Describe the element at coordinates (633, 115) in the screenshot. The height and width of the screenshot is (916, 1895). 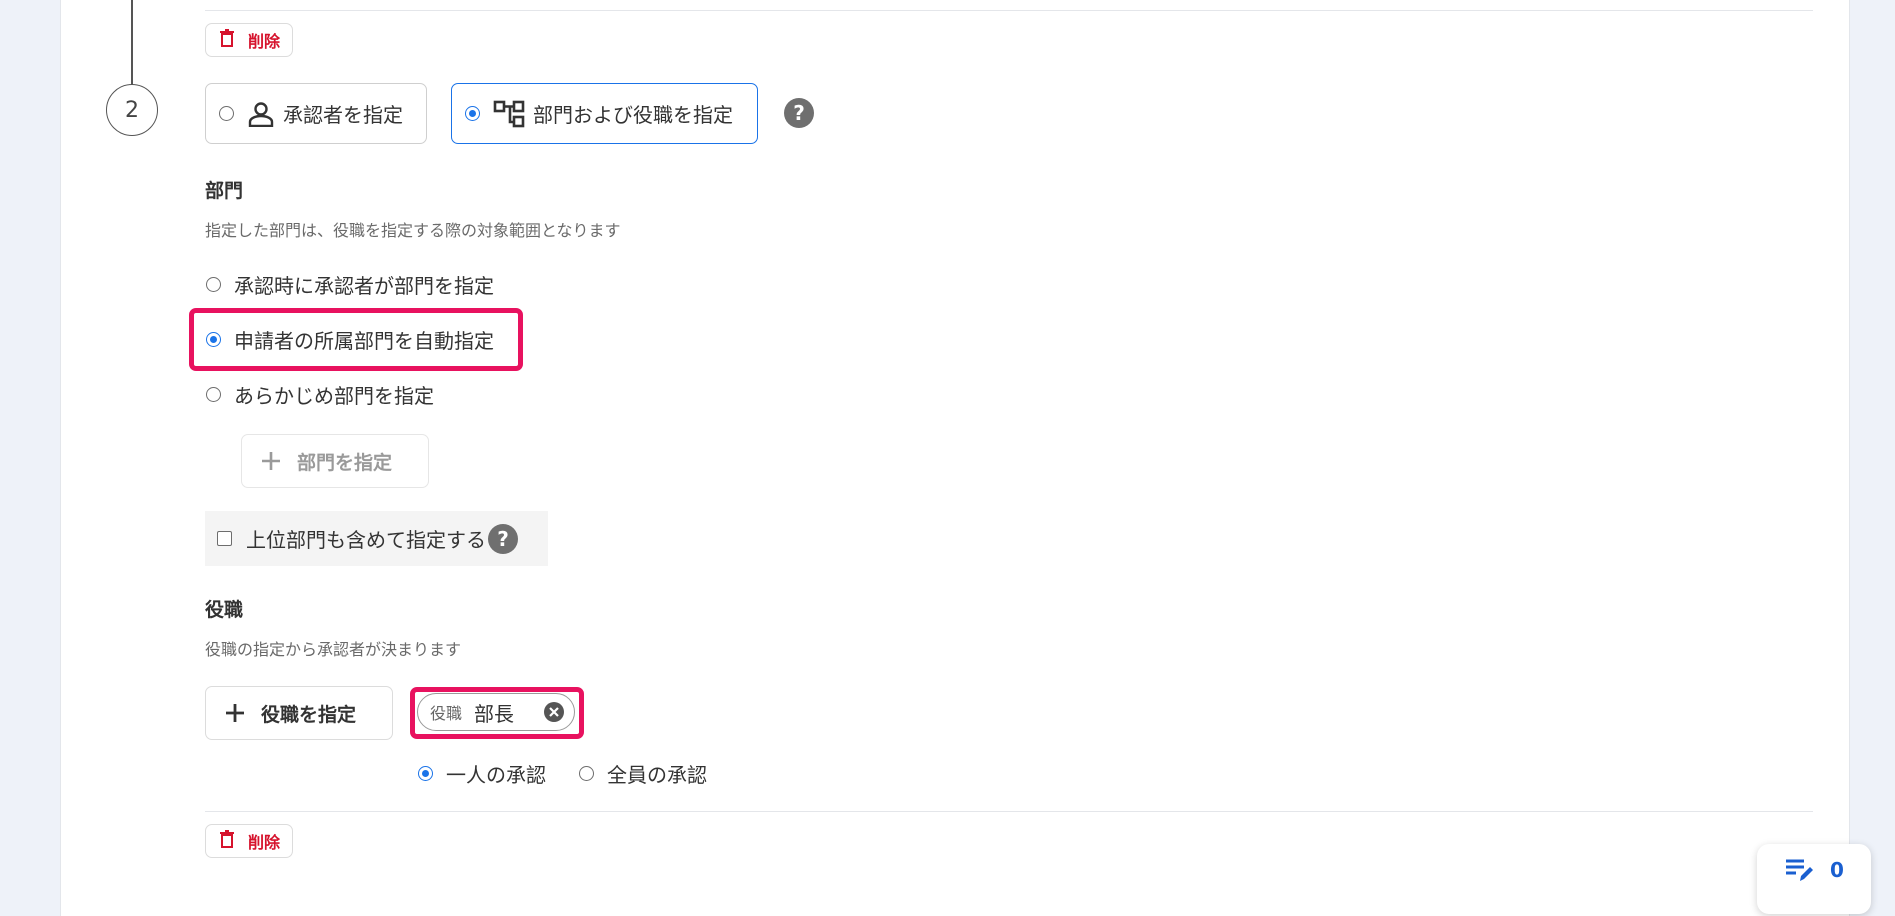
I see `option-department-label: 部門および役職を指定` at that location.